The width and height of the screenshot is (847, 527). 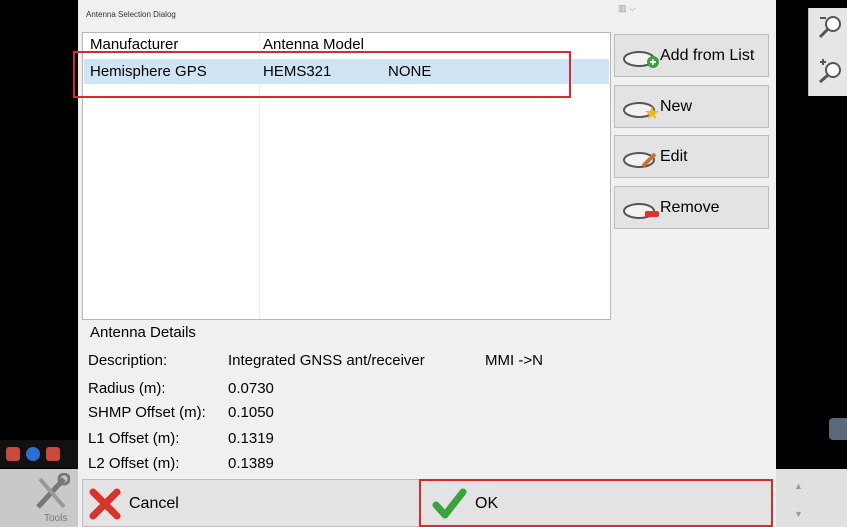 I want to click on highlight-selected-row, so click(x=322, y=74).